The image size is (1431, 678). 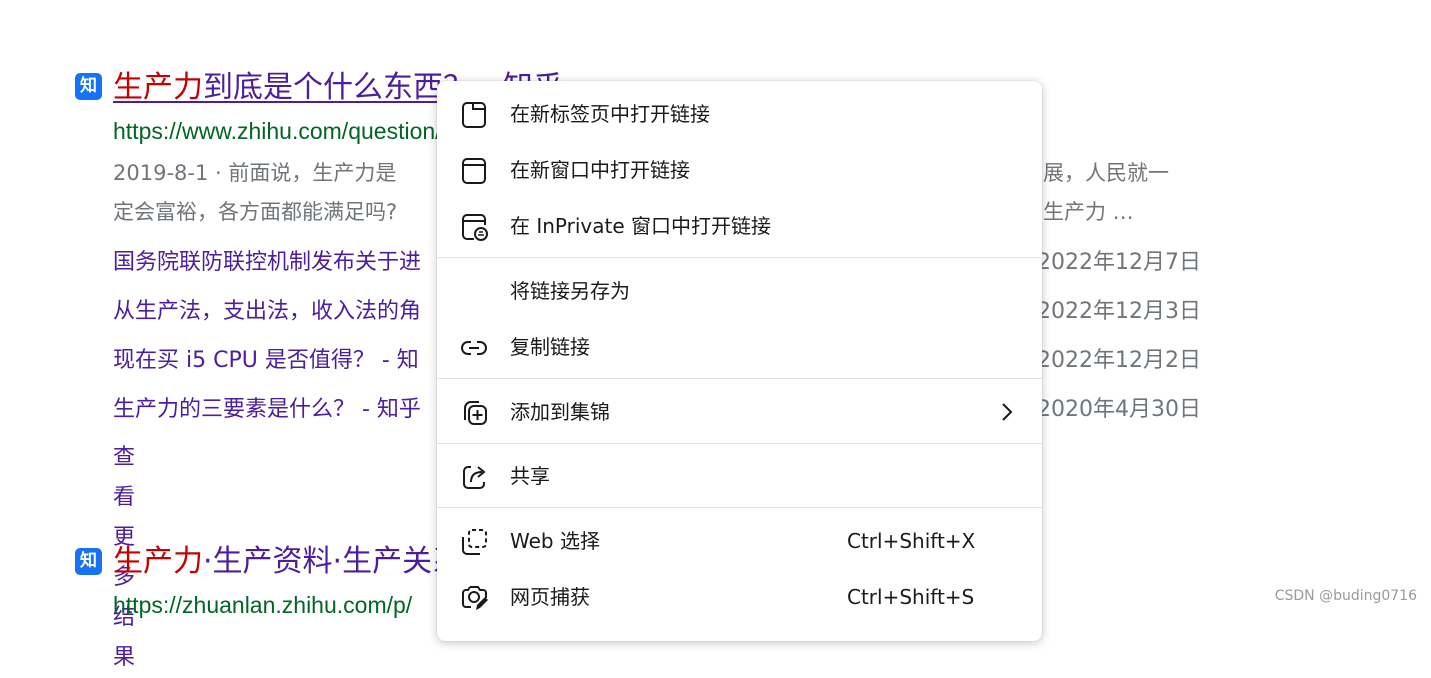 I want to click on deep-link-text: 现在买 i5 CPU 是否值得？ - 知, so click(x=266, y=360).